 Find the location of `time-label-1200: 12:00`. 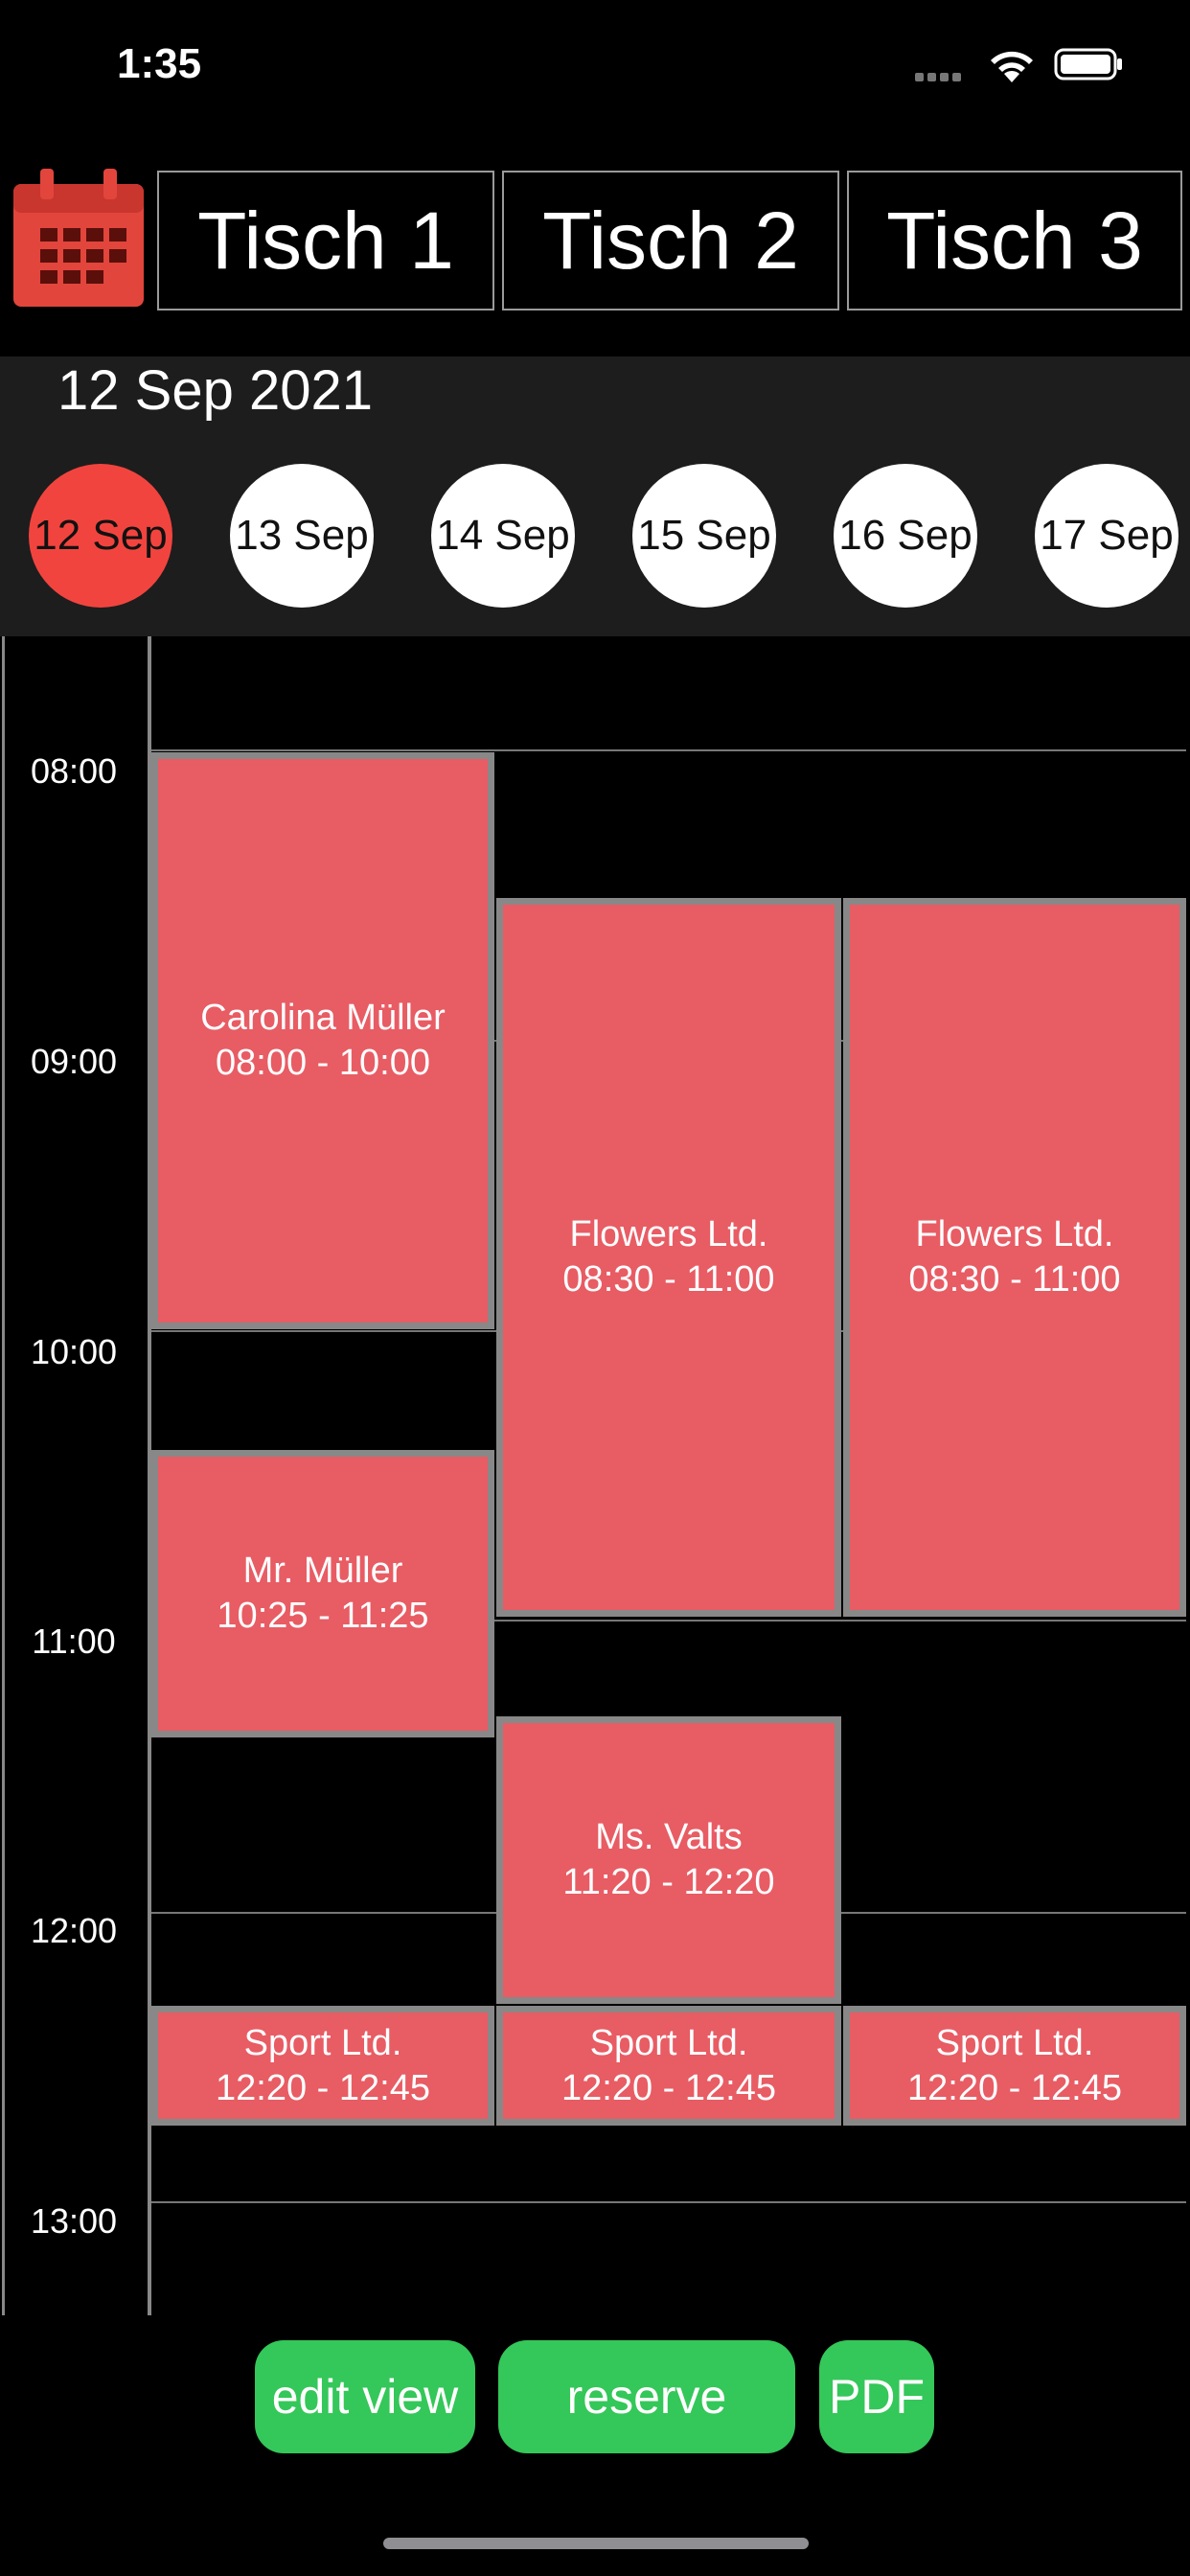

time-label-1200: 12:00 is located at coordinates (74, 1930).